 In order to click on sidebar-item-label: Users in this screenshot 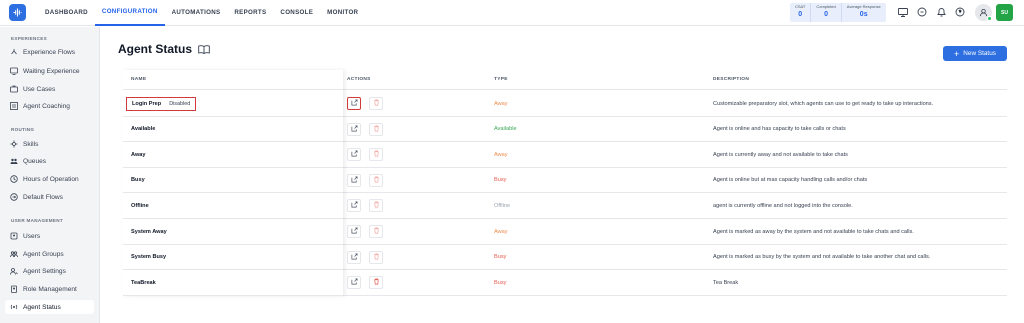, I will do `click(32, 236)`.